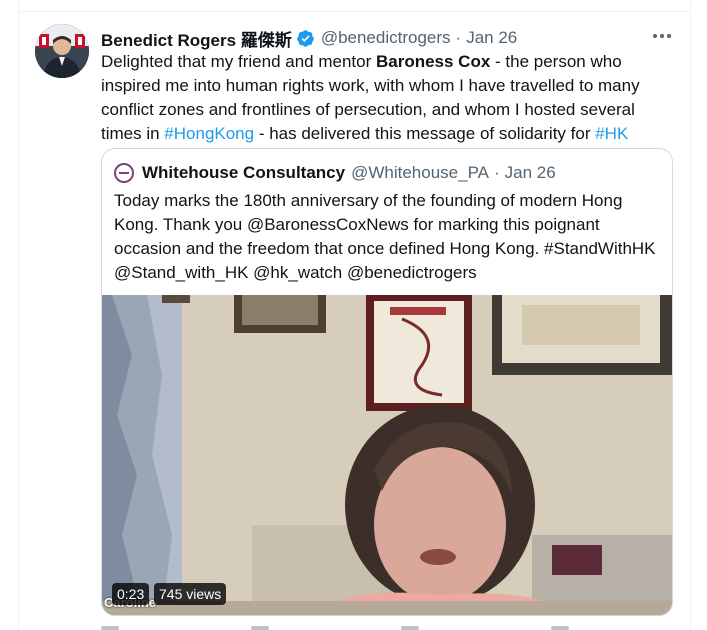 The height and width of the screenshot is (630, 707). What do you see at coordinates (611, 133) in the screenshot?
I see `hashtag-hk-link: #HK` at bounding box center [611, 133].